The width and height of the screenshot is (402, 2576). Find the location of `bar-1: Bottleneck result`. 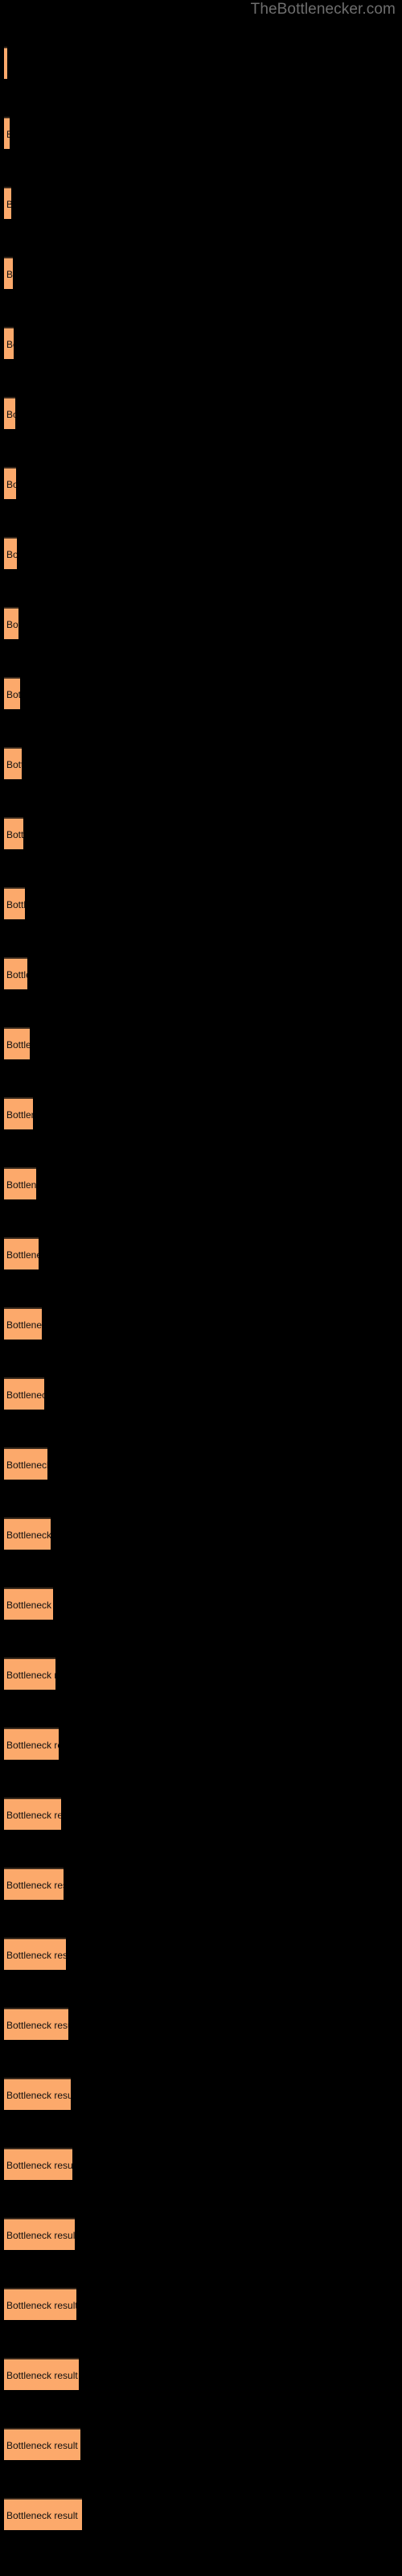

bar-1: Bottleneck result is located at coordinates (5, 63).